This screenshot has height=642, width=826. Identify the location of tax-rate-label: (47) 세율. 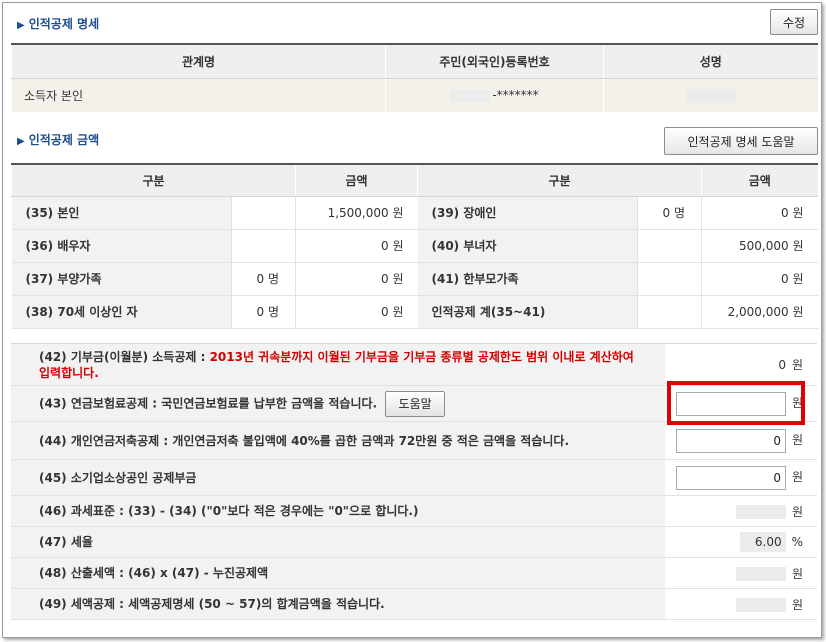
(338, 542).